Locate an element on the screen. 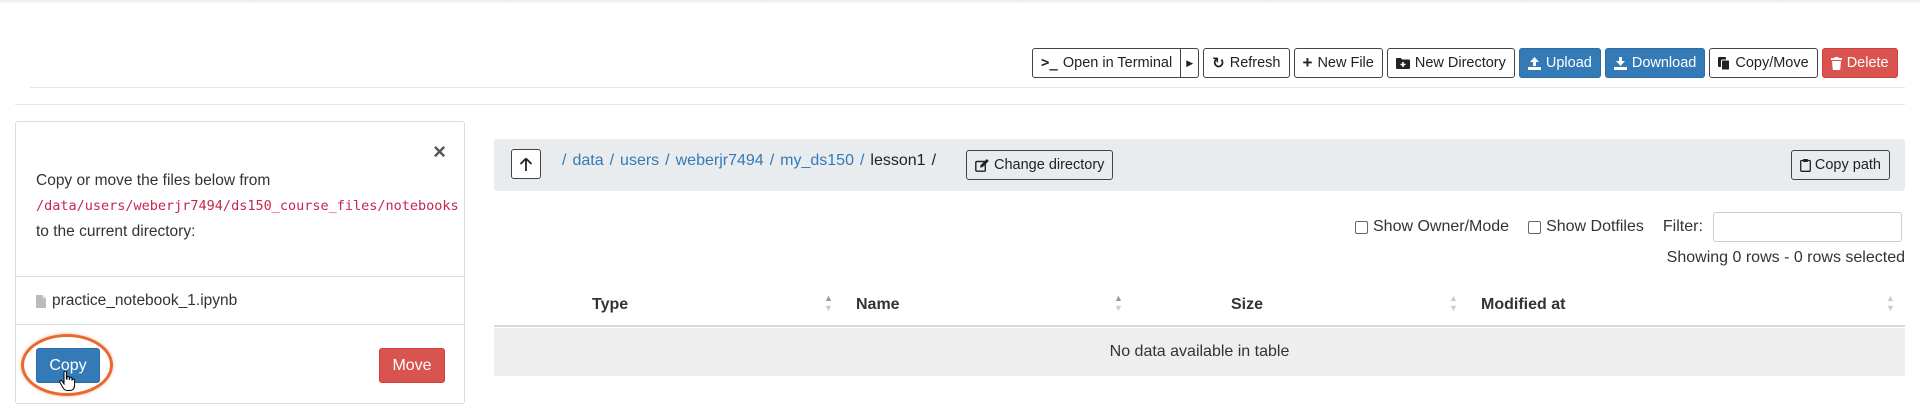 This screenshot has width=1920, height=415. column-header-modified: Modified at is located at coordinates (1523, 305).